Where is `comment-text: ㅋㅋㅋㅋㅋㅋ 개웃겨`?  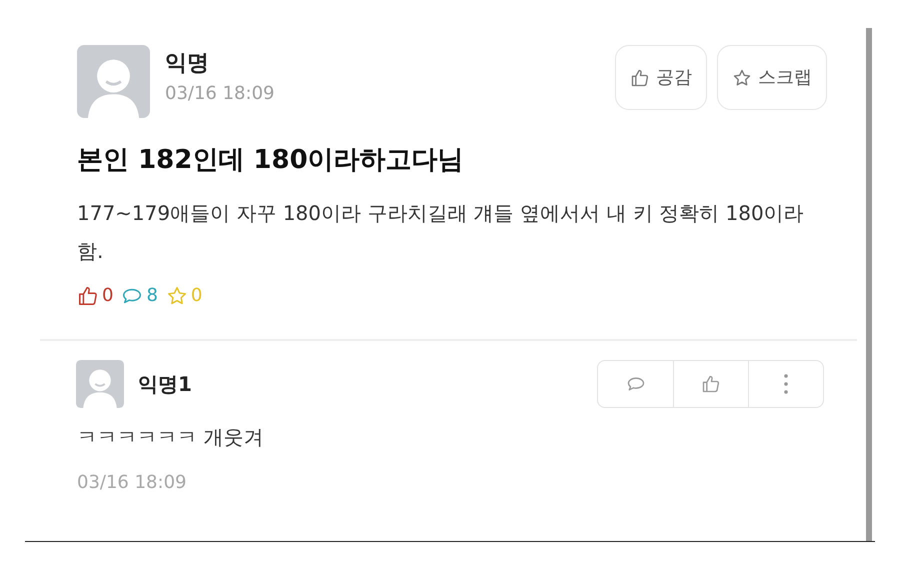
comment-text: ㅋㅋㅋㅋㅋㅋ 개웃겨 is located at coordinates (170, 437).